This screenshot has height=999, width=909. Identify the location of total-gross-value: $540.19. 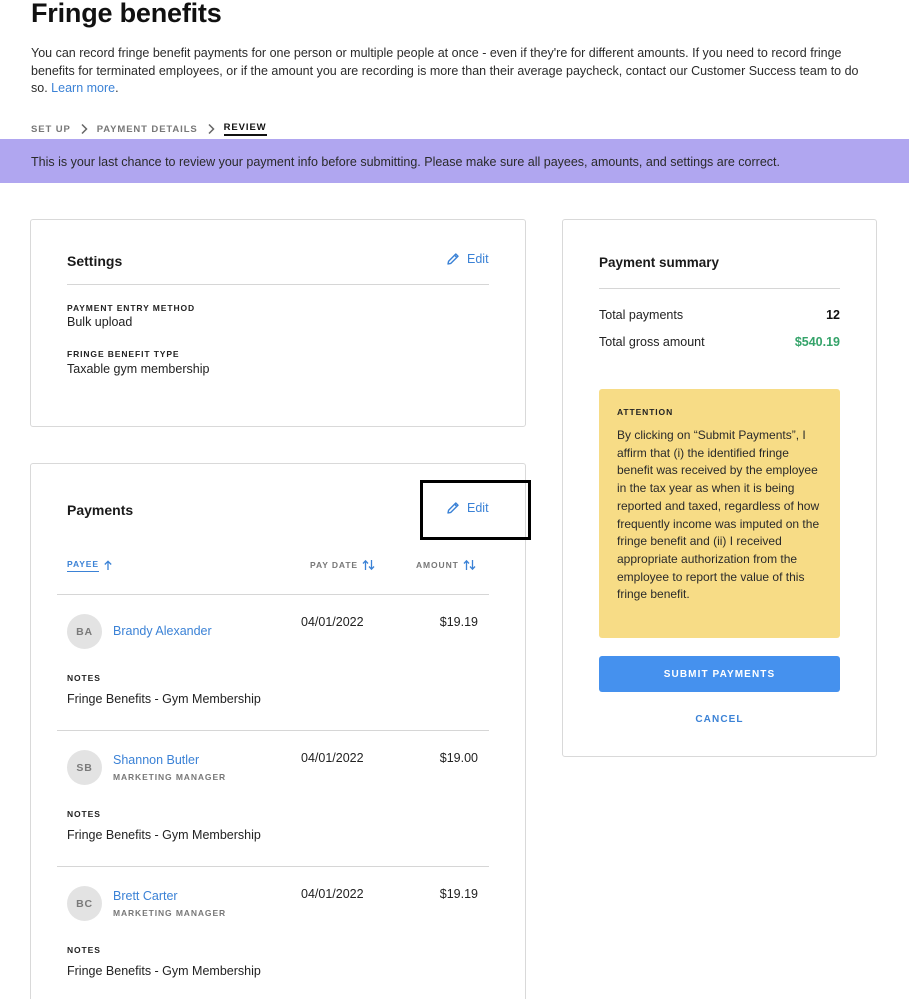
(817, 342).